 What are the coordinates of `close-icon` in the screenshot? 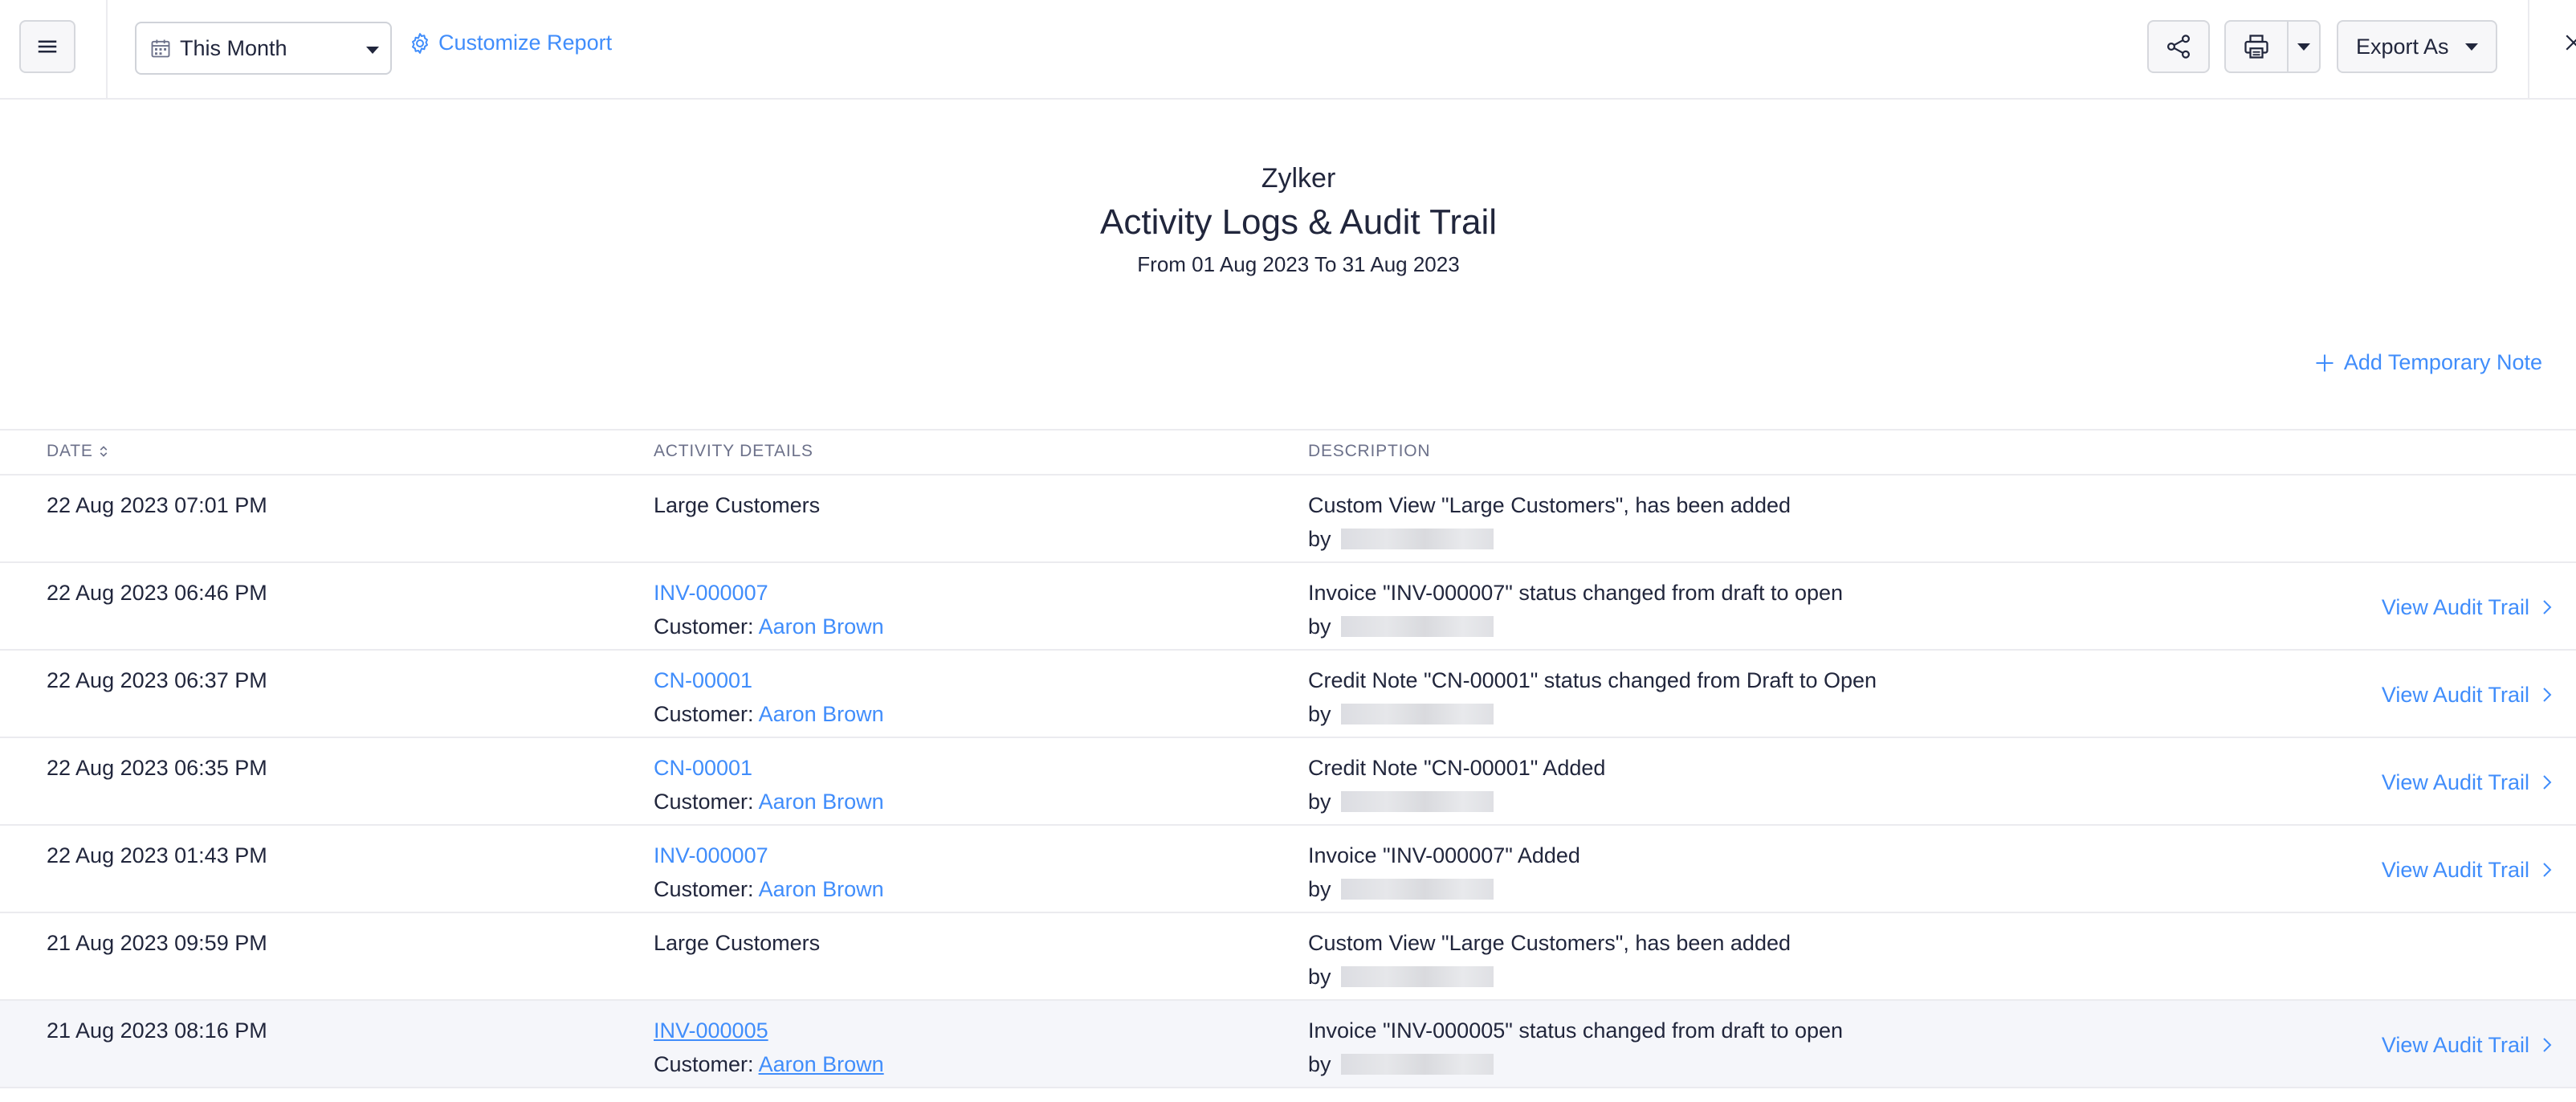 It's located at (2571, 43).